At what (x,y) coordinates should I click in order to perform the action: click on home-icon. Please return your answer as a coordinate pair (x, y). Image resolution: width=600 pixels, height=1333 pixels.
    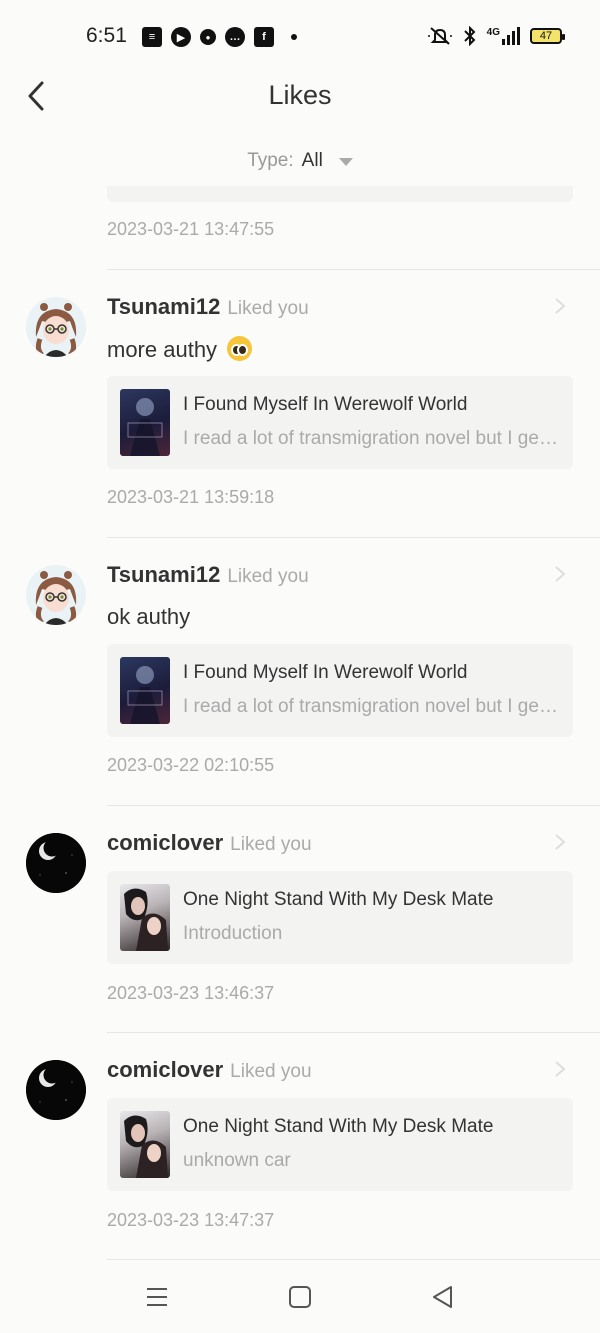
    Looking at the image, I should click on (300, 1297).